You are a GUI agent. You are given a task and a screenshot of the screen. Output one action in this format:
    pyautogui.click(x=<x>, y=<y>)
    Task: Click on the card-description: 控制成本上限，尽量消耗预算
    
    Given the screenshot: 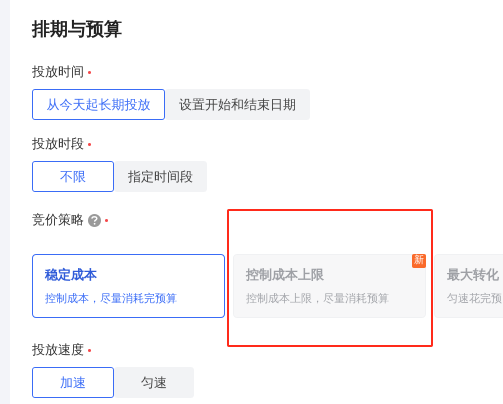 What is the action you would take?
    pyautogui.click(x=318, y=299)
    